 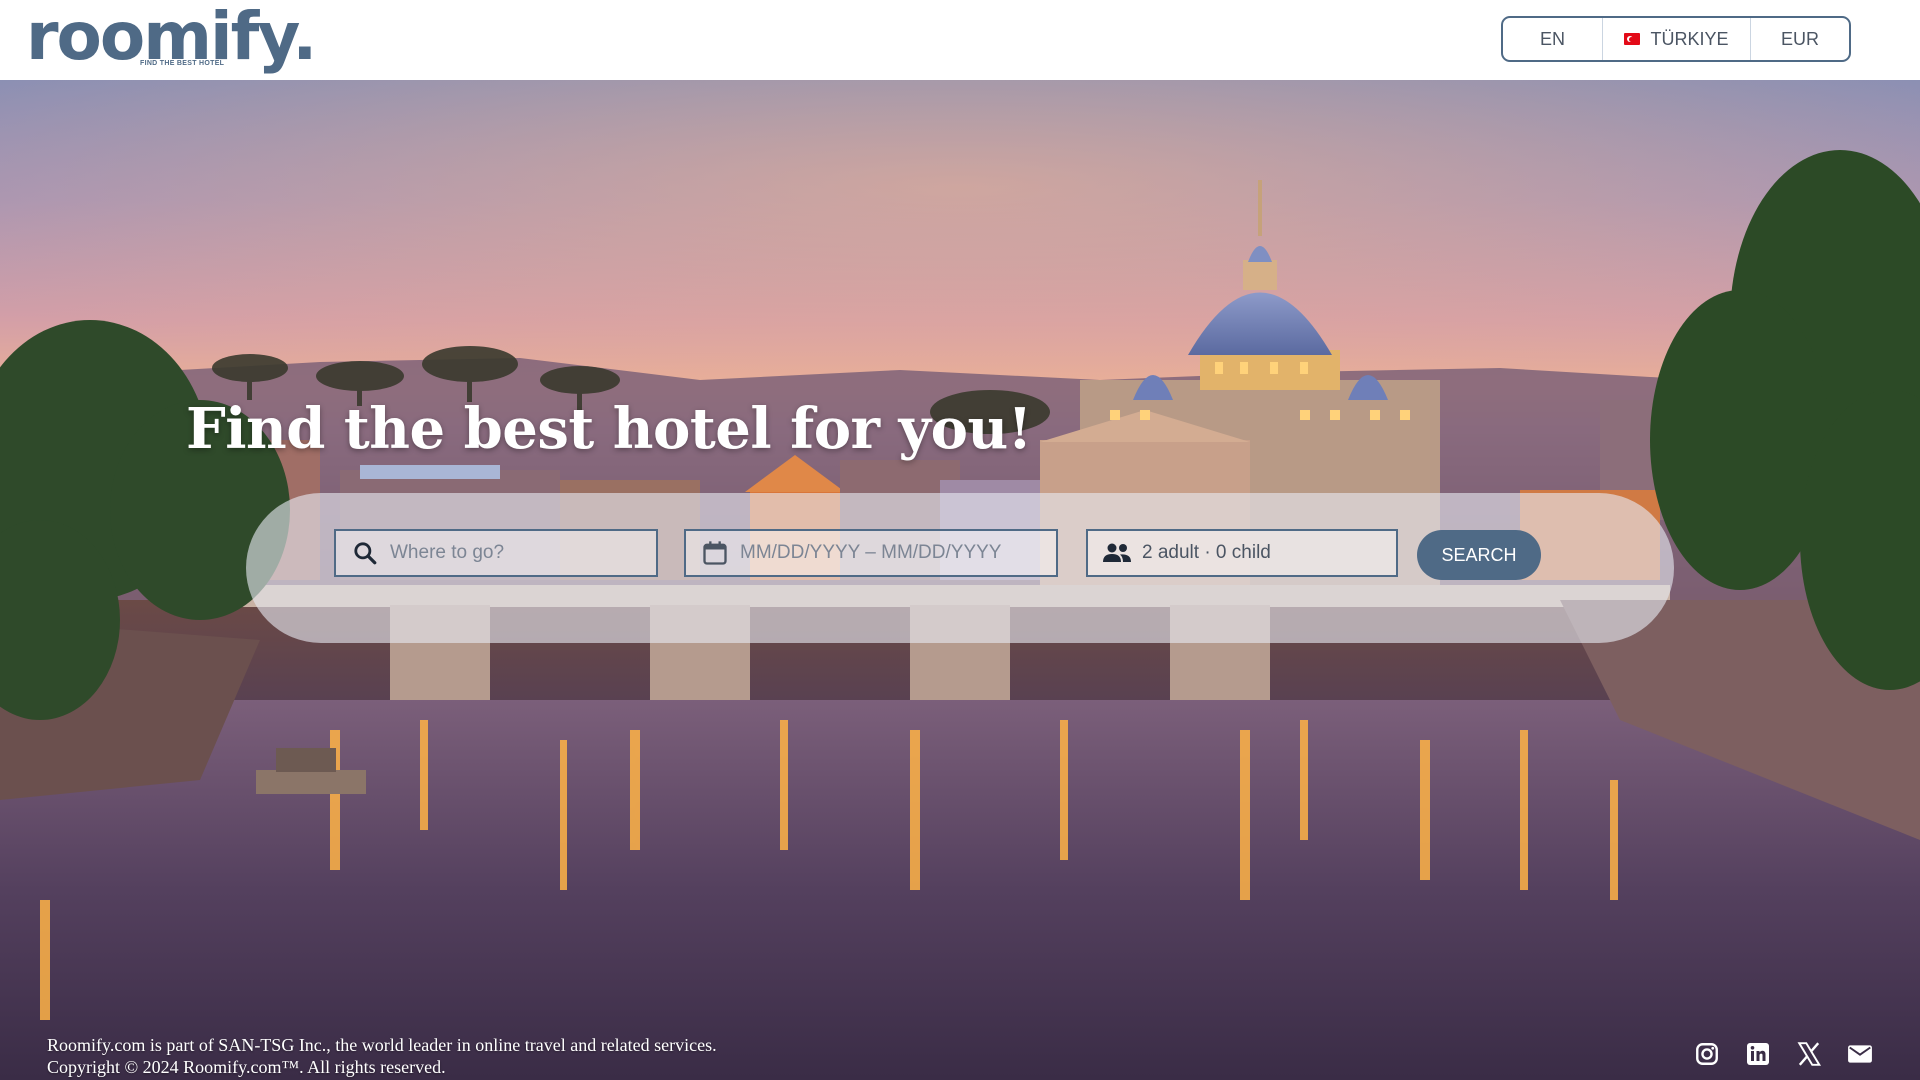 I want to click on locale-selector: EN TÜRKIYE EUR, so click(x=1676, y=39).